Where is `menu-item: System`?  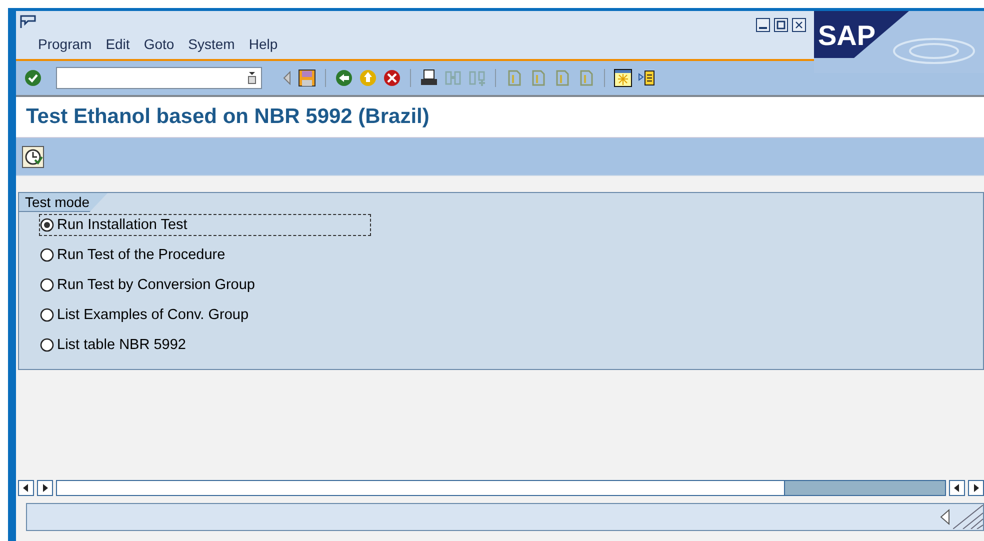
menu-item: System is located at coordinates (211, 44).